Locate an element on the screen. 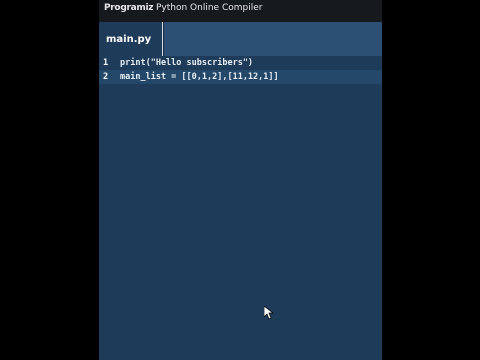 This screenshot has width=480, height=360. header-bar: Programiz Python Online Compiler is located at coordinates (240, 11).